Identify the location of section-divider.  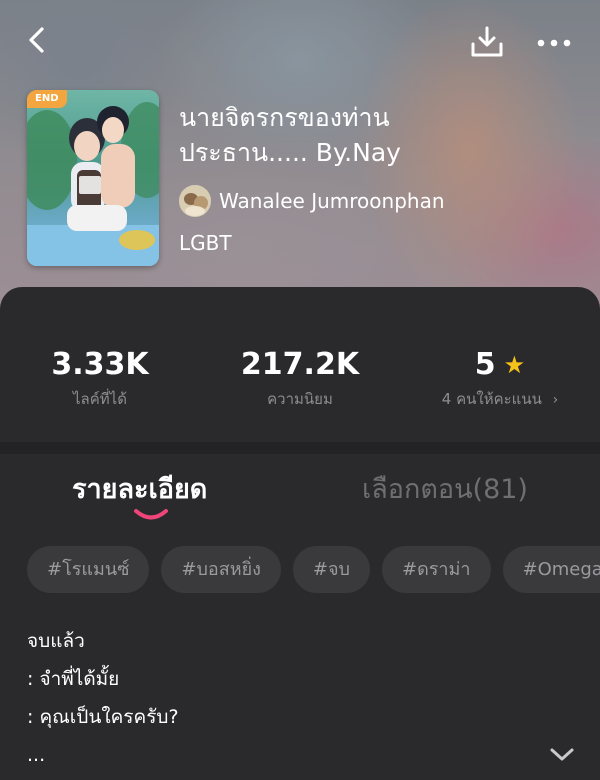
(300, 448).